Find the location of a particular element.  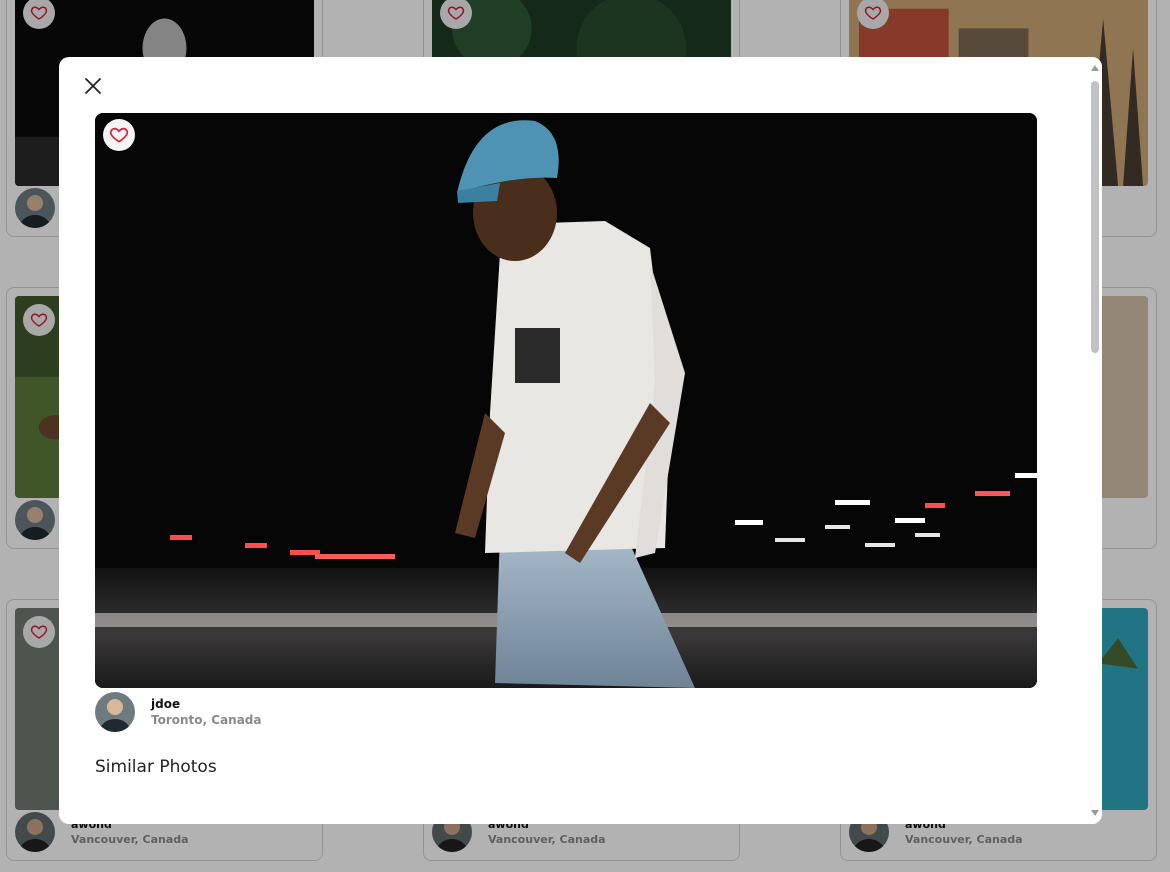

close-icon is located at coordinates (93, 86).